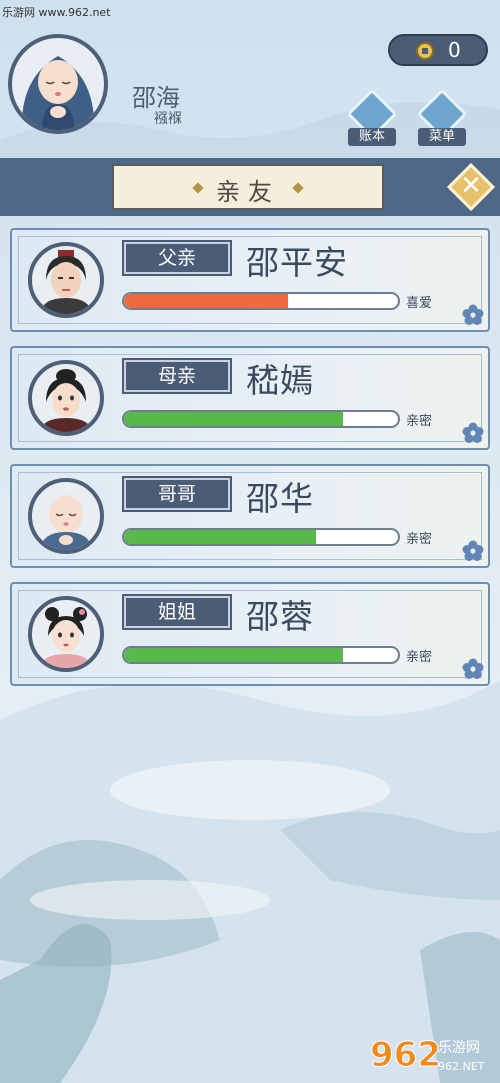 This screenshot has width=500, height=1083. What do you see at coordinates (177, 376) in the screenshot?
I see `relation-label: 母亲` at bounding box center [177, 376].